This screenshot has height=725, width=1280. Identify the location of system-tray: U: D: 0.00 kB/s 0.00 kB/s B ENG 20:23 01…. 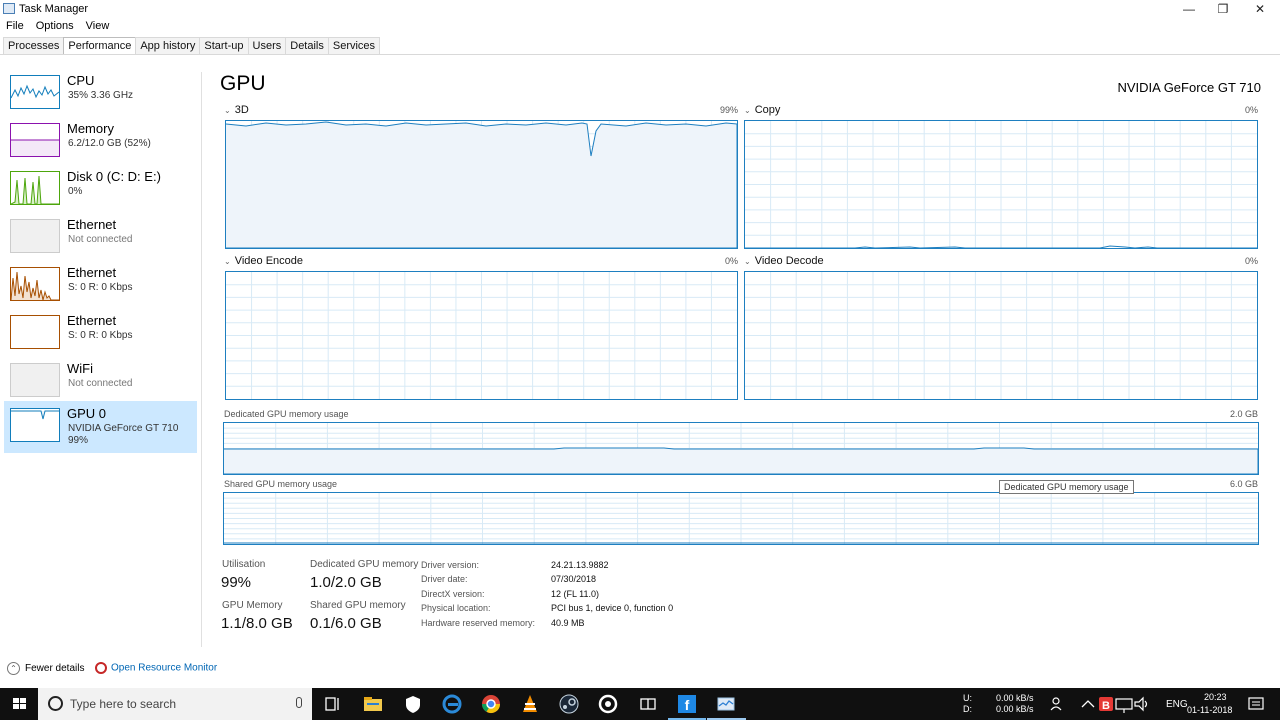
(1115, 704).